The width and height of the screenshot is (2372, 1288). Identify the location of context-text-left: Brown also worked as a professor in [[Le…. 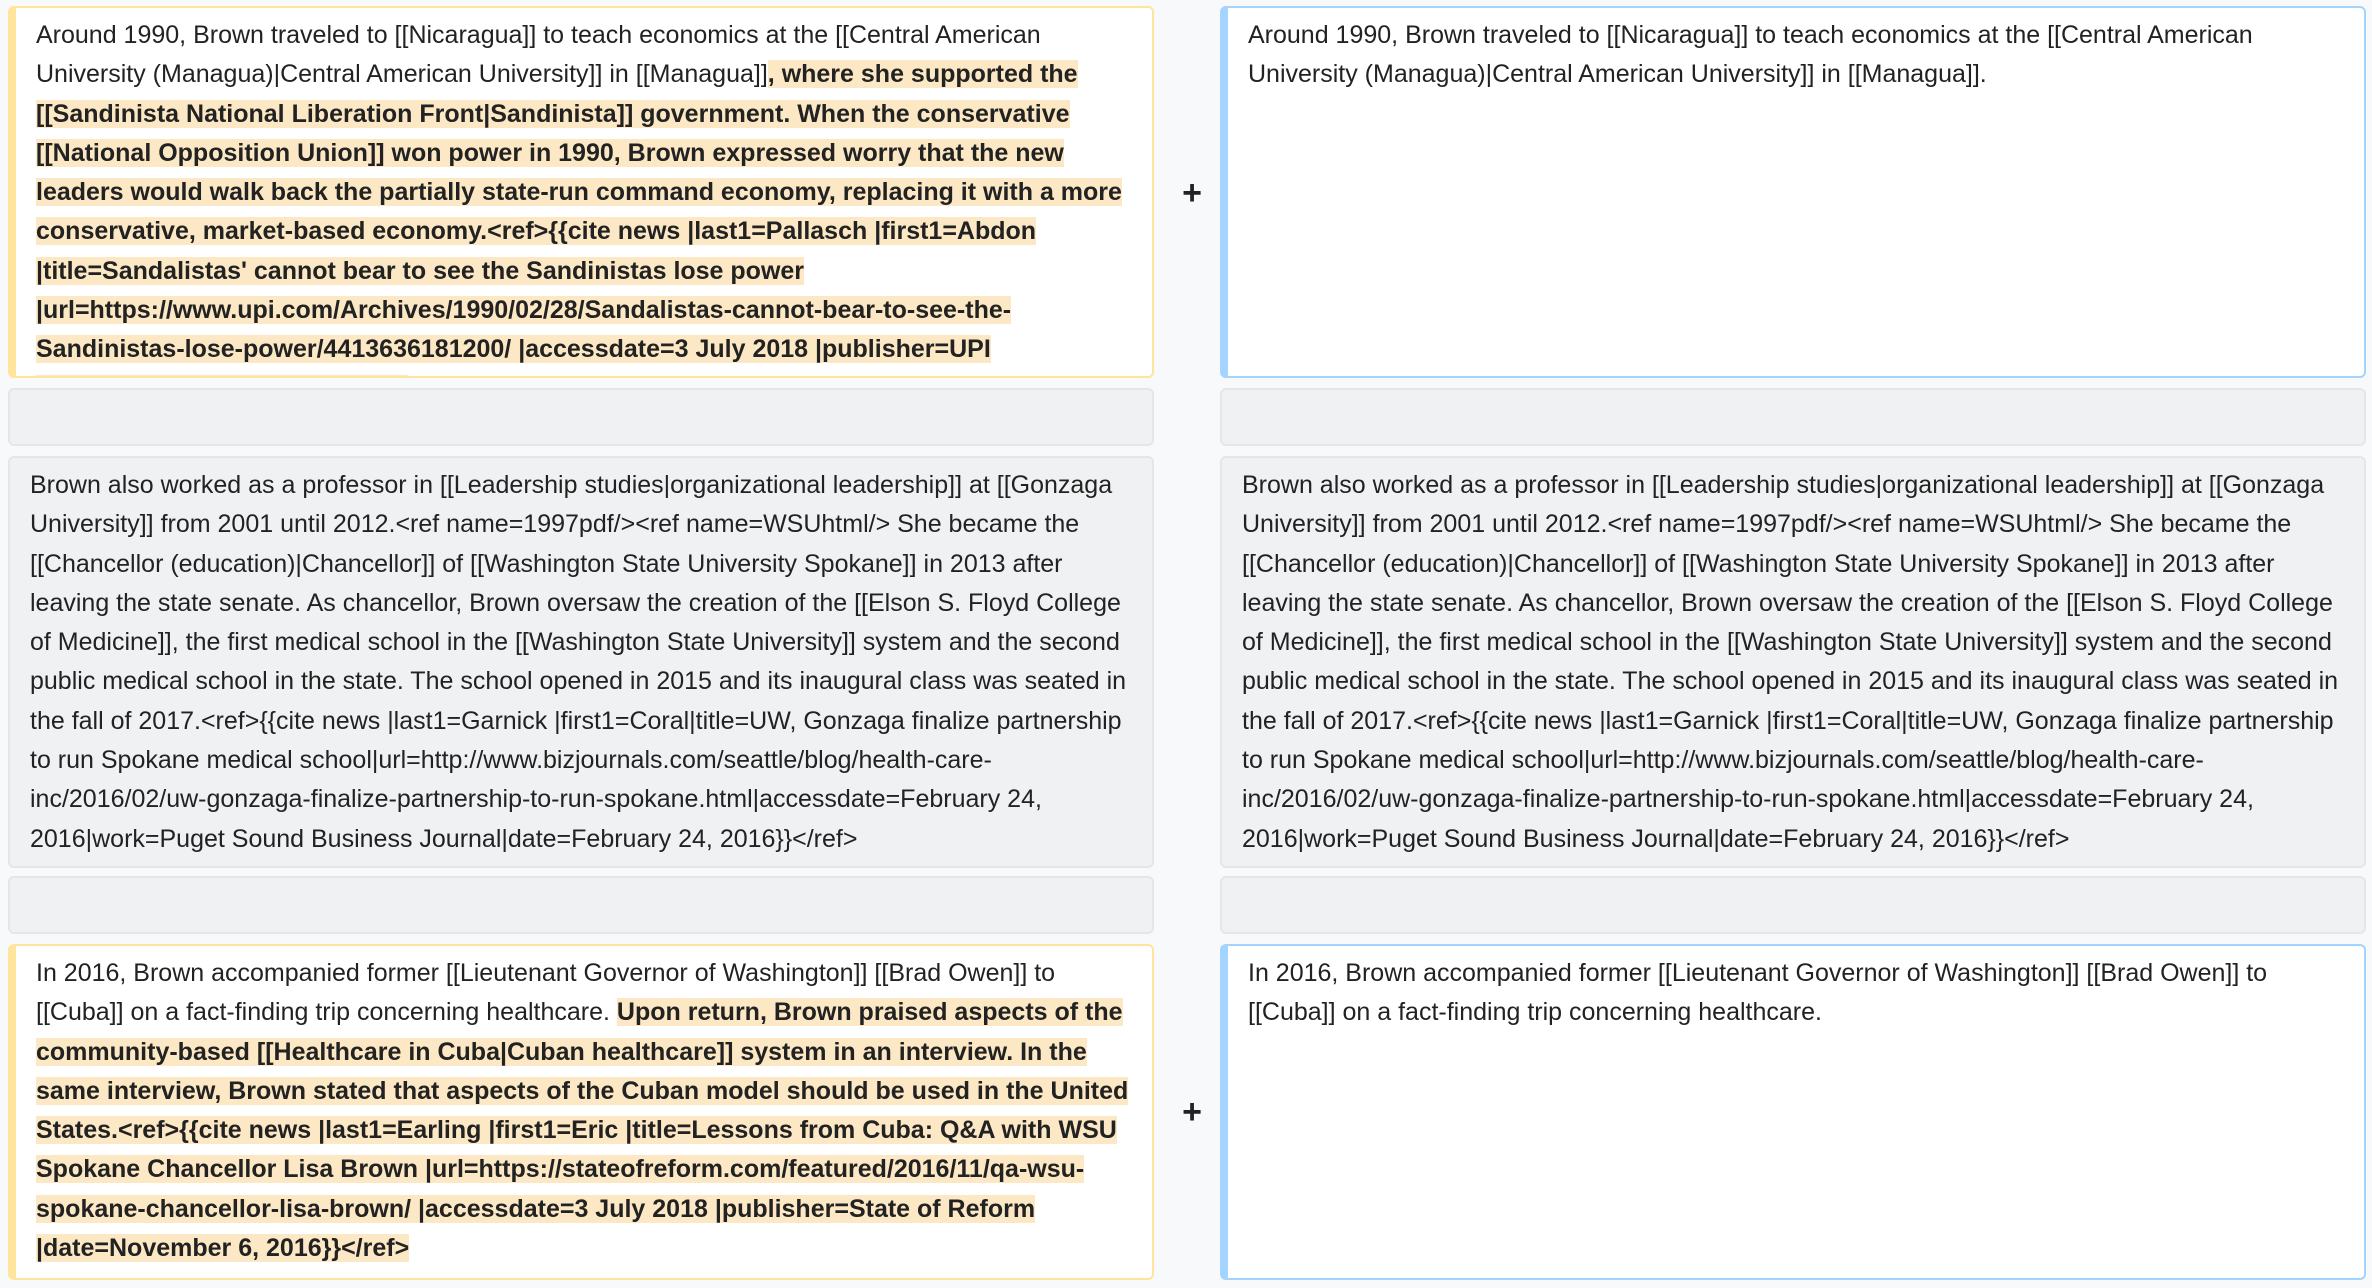
(578, 662).